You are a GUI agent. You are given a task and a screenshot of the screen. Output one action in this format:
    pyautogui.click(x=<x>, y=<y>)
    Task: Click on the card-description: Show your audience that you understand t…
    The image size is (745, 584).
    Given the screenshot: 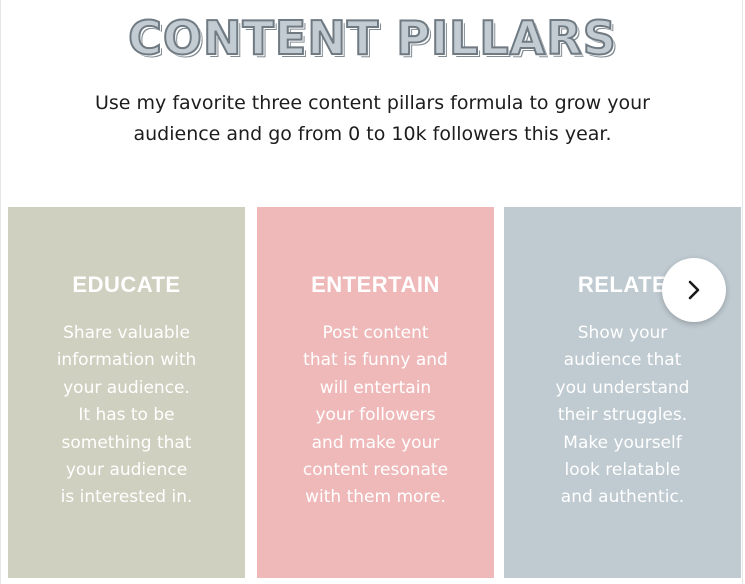 What is the action you would take?
    pyautogui.click(x=622, y=416)
    